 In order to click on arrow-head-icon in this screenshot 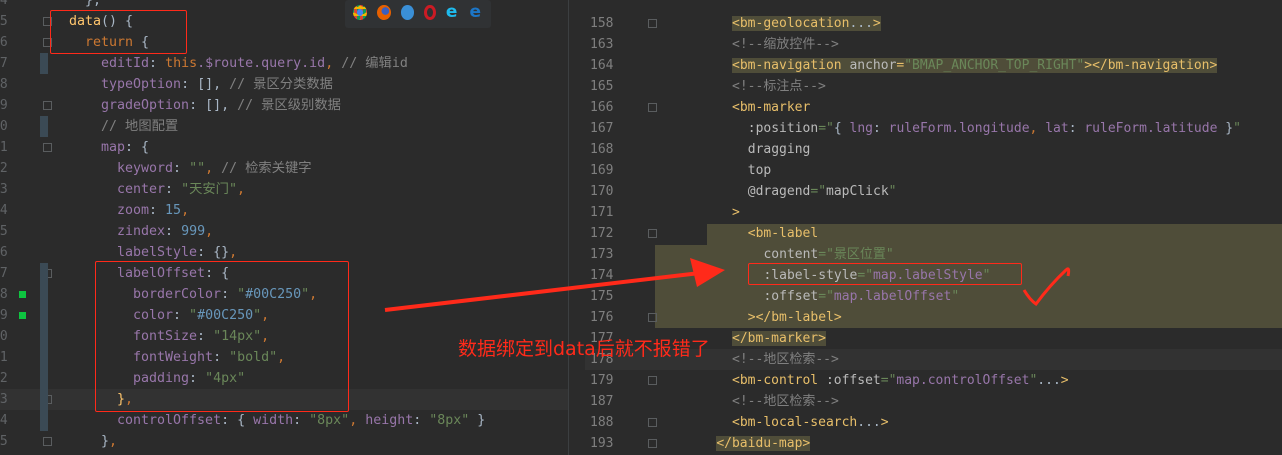, I will do `click(707, 272)`.